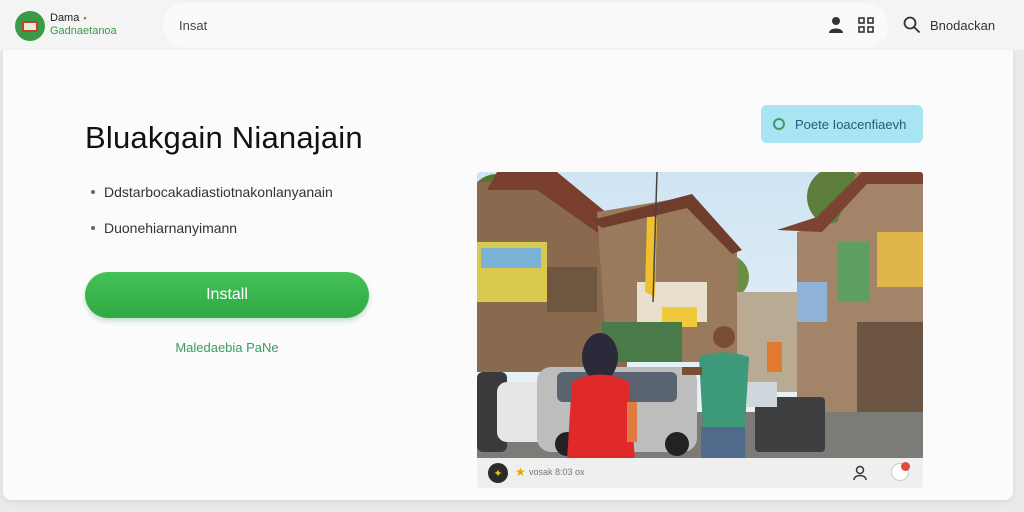 The width and height of the screenshot is (1024, 512). I want to click on compass-icon: ✦, so click(498, 473).